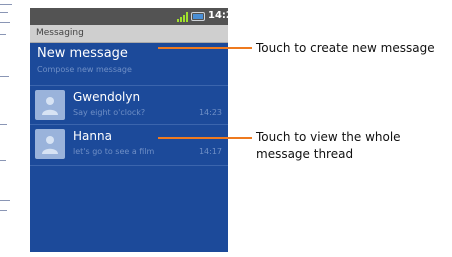 This screenshot has height=257, width=452. Describe the element at coordinates (109, 112) in the screenshot. I see `message-snippet: Say eight o'clock?` at that location.